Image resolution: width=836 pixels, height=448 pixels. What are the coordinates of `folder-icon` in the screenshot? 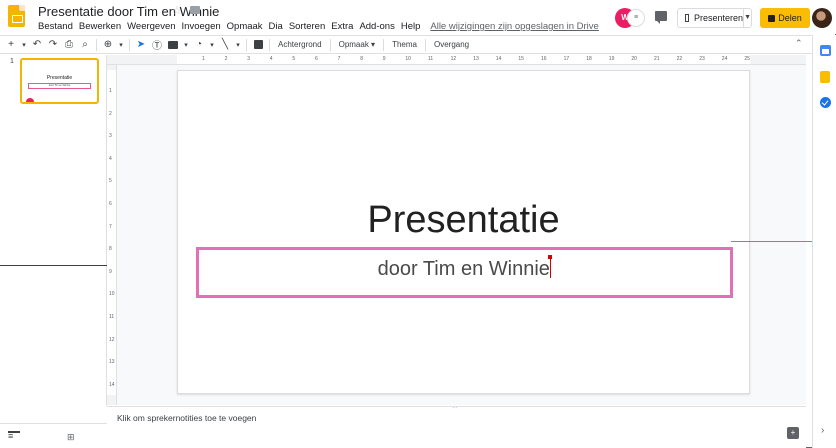 It's located at (195, 10).